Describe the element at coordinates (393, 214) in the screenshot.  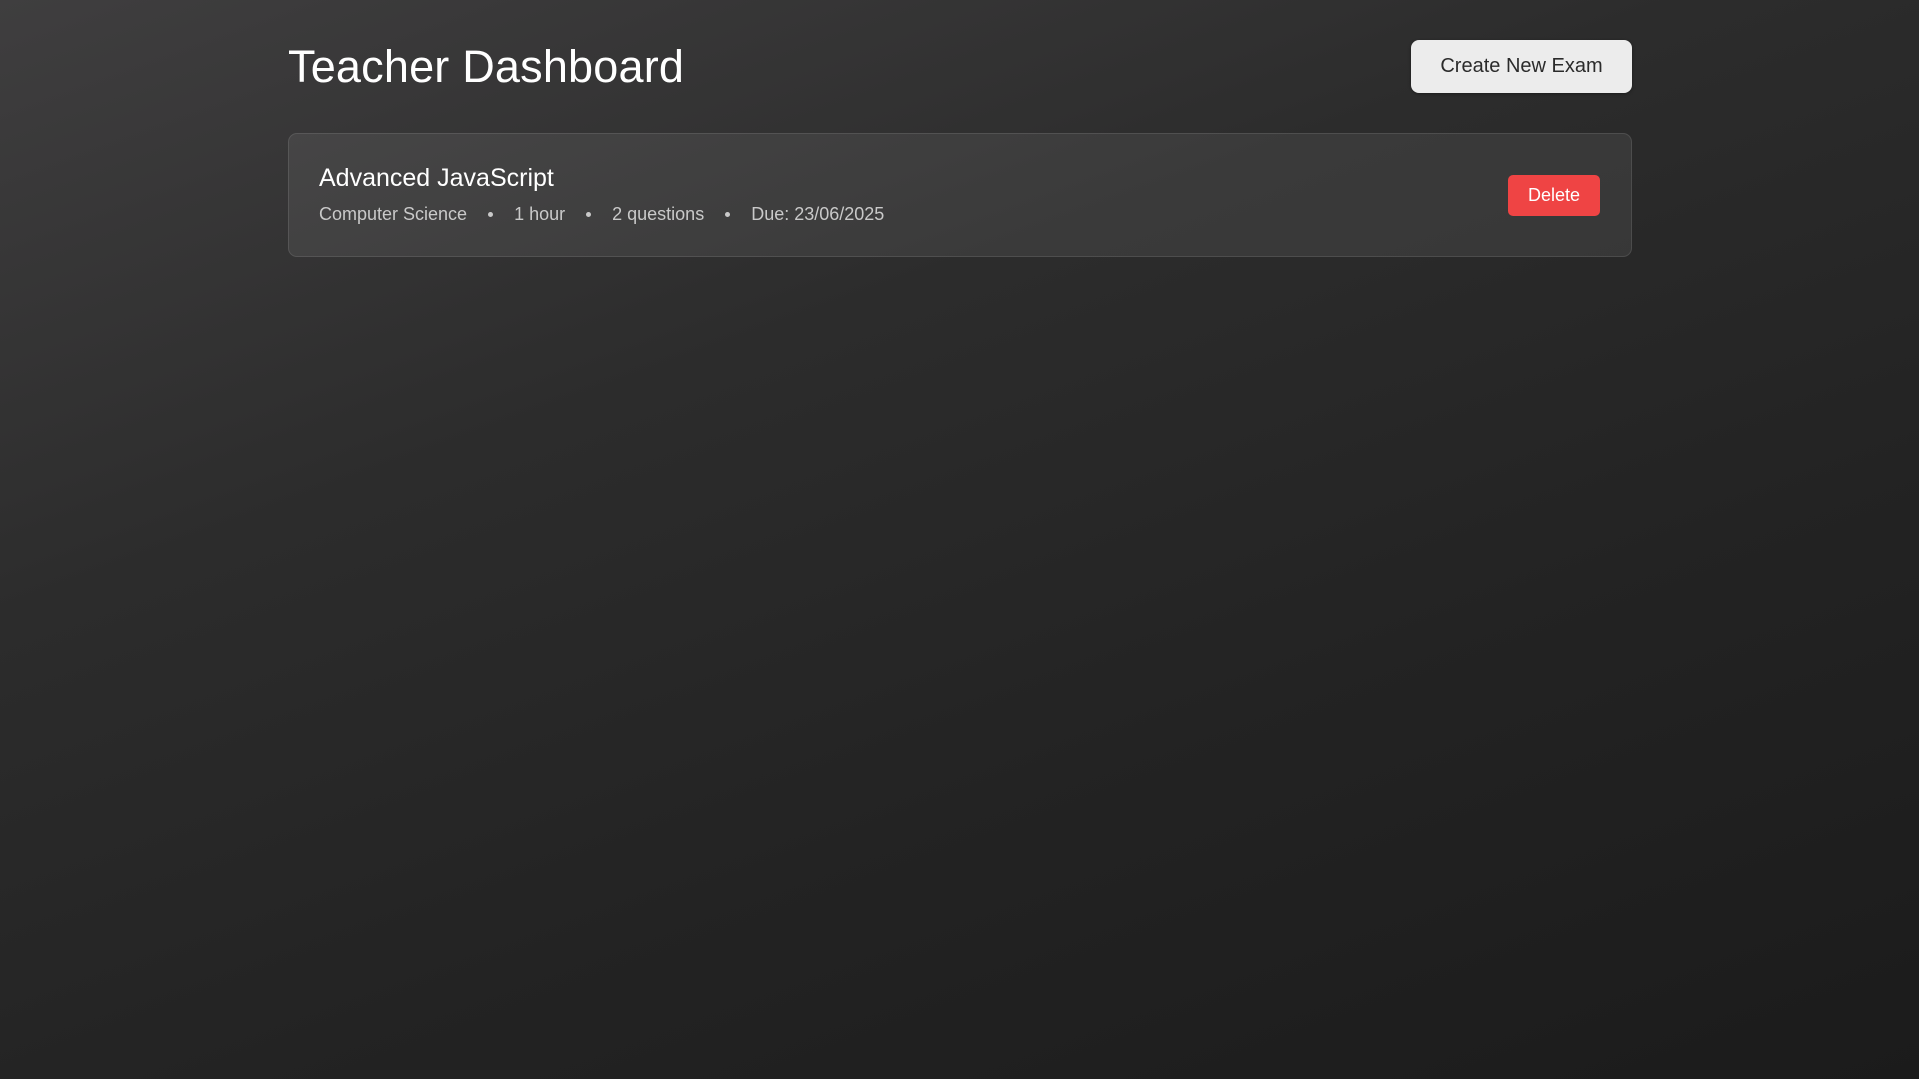
I see `exam-subject: Computer Science` at that location.